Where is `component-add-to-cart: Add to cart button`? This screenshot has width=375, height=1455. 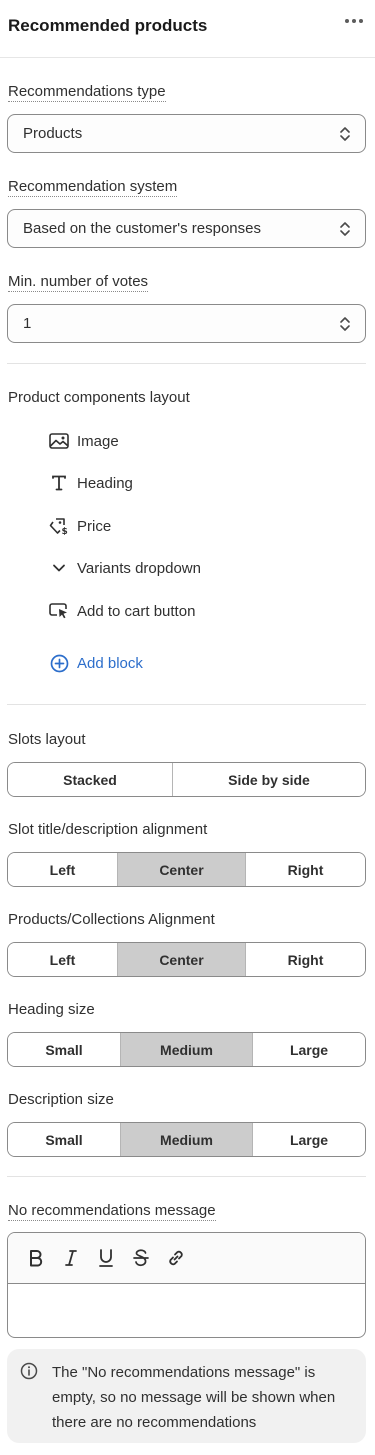
component-add-to-cart: Add to cart button is located at coordinates (121, 611).